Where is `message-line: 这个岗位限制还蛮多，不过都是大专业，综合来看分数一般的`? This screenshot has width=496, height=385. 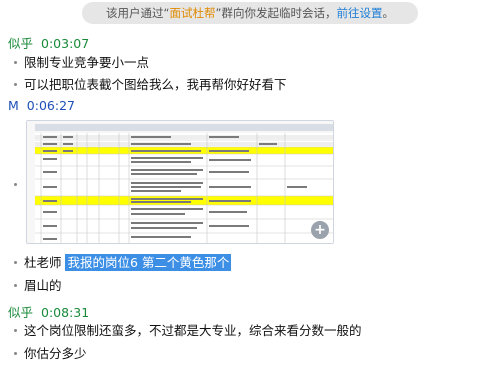 message-line: 这个岗位限制还蛮多，不过都是大专业，综合来看分数一般的 is located at coordinates (188, 331).